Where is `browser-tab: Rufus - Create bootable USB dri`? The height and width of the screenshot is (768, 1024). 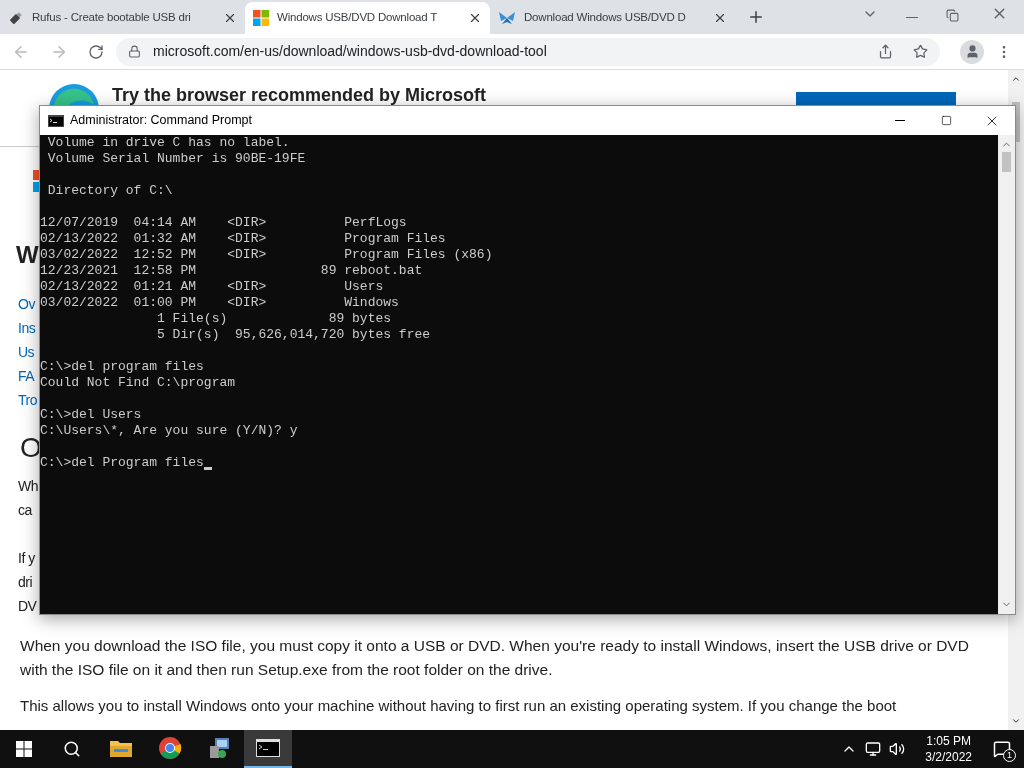
browser-tab: Rufus - Create bootable USB dri is located at coordinates (122, 18).